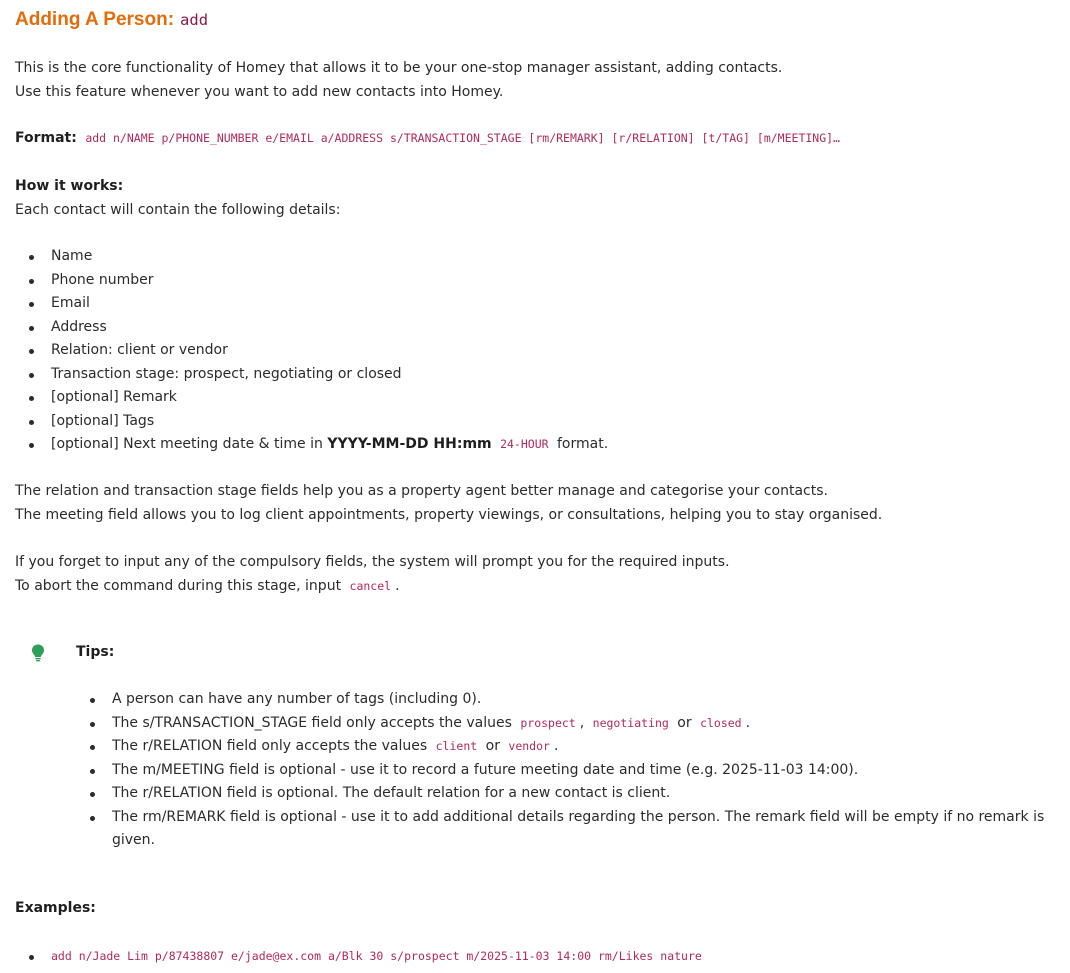  What do you see at coordinates (95, 652) in the screenshot?
I see `tips-title: Tips:` at bounding box center [95, 652].